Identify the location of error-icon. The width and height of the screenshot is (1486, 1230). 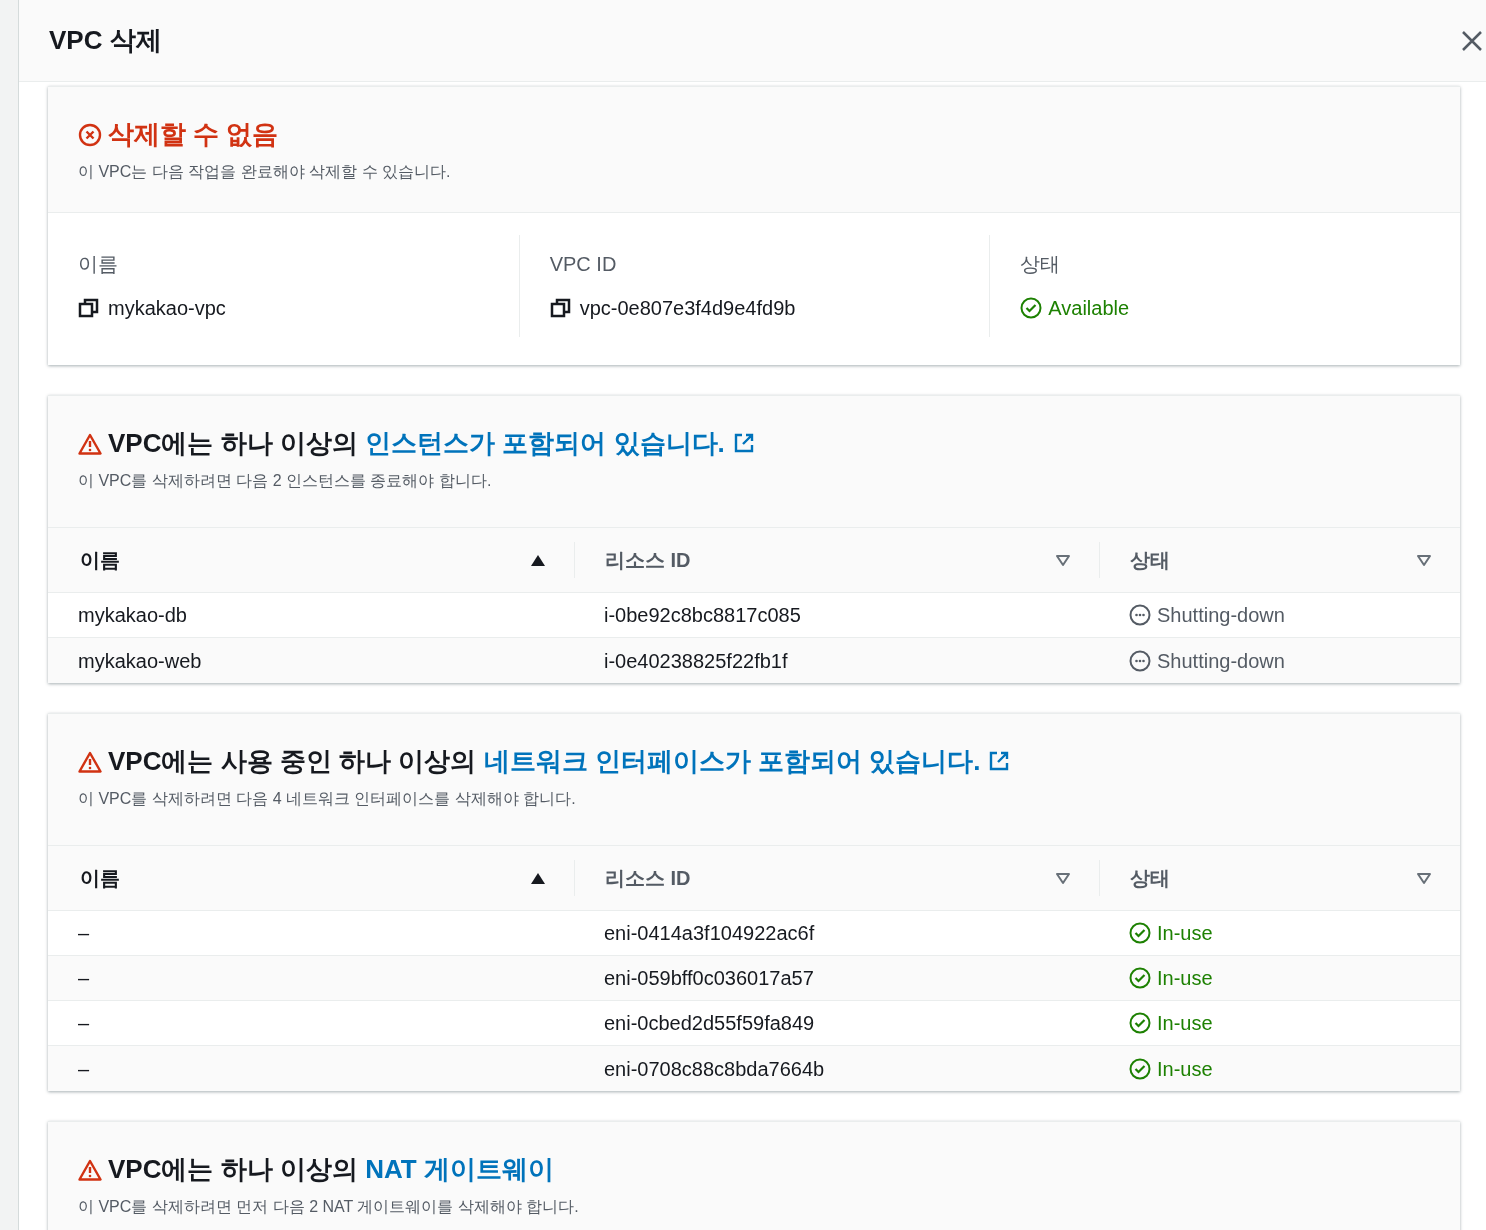
(90, 134).